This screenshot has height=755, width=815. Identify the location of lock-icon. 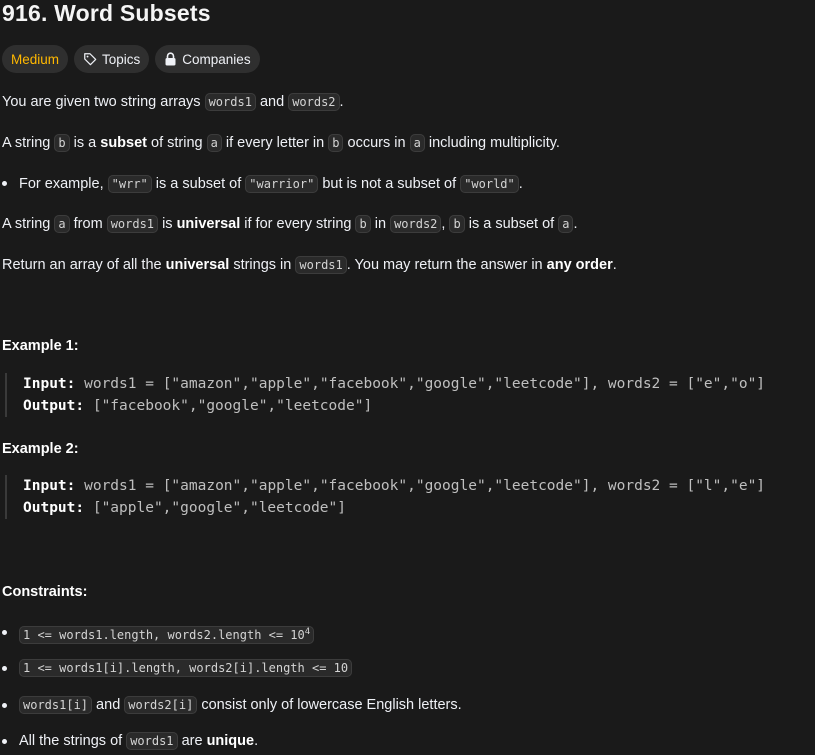
(170, 59).